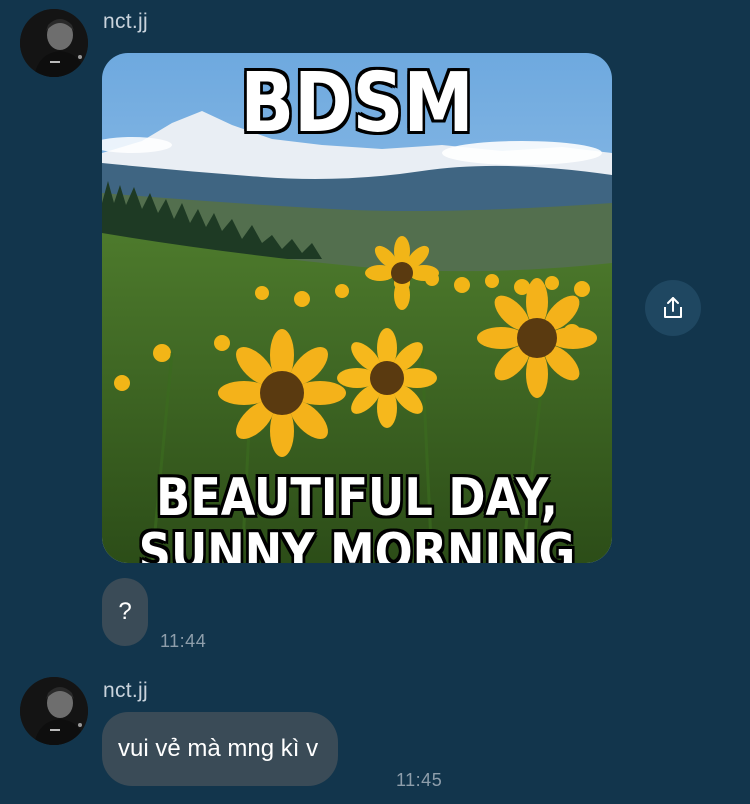 The width and height of the screenshot is (750, 804). What do you see at coordinates (220, 749) in the screenshot?
I see `message-bubble: vui vẻ mà mng kì v` at bounding box center [220, 749].